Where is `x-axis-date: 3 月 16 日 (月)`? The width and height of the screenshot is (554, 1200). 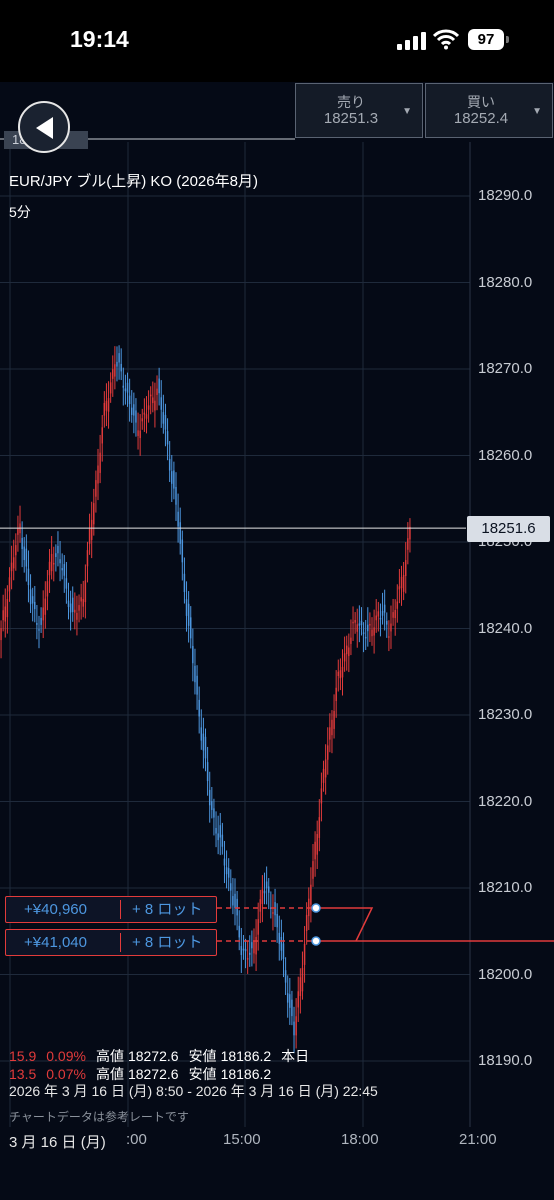
x-axis-date: 3 月 16 日 (月) is located at coordinates (57, 1142).